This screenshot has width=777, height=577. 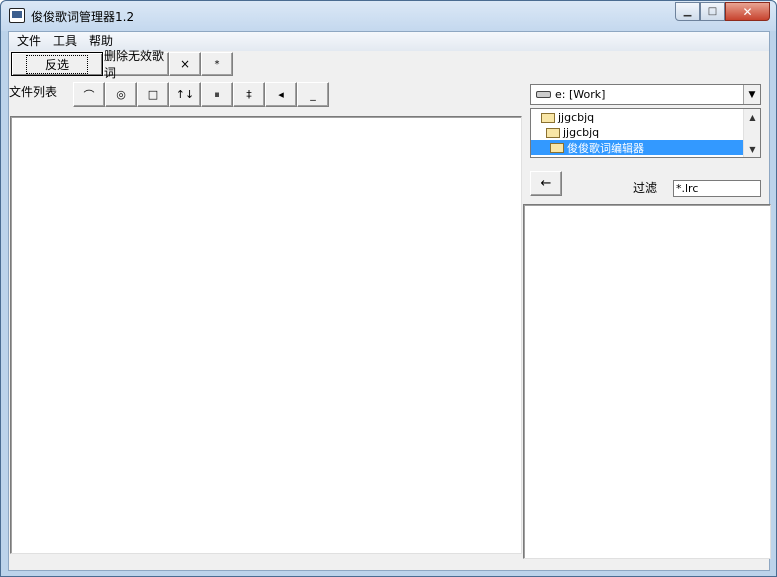 I want to click on menu-tools: 工具, so click(x=65, y=41).